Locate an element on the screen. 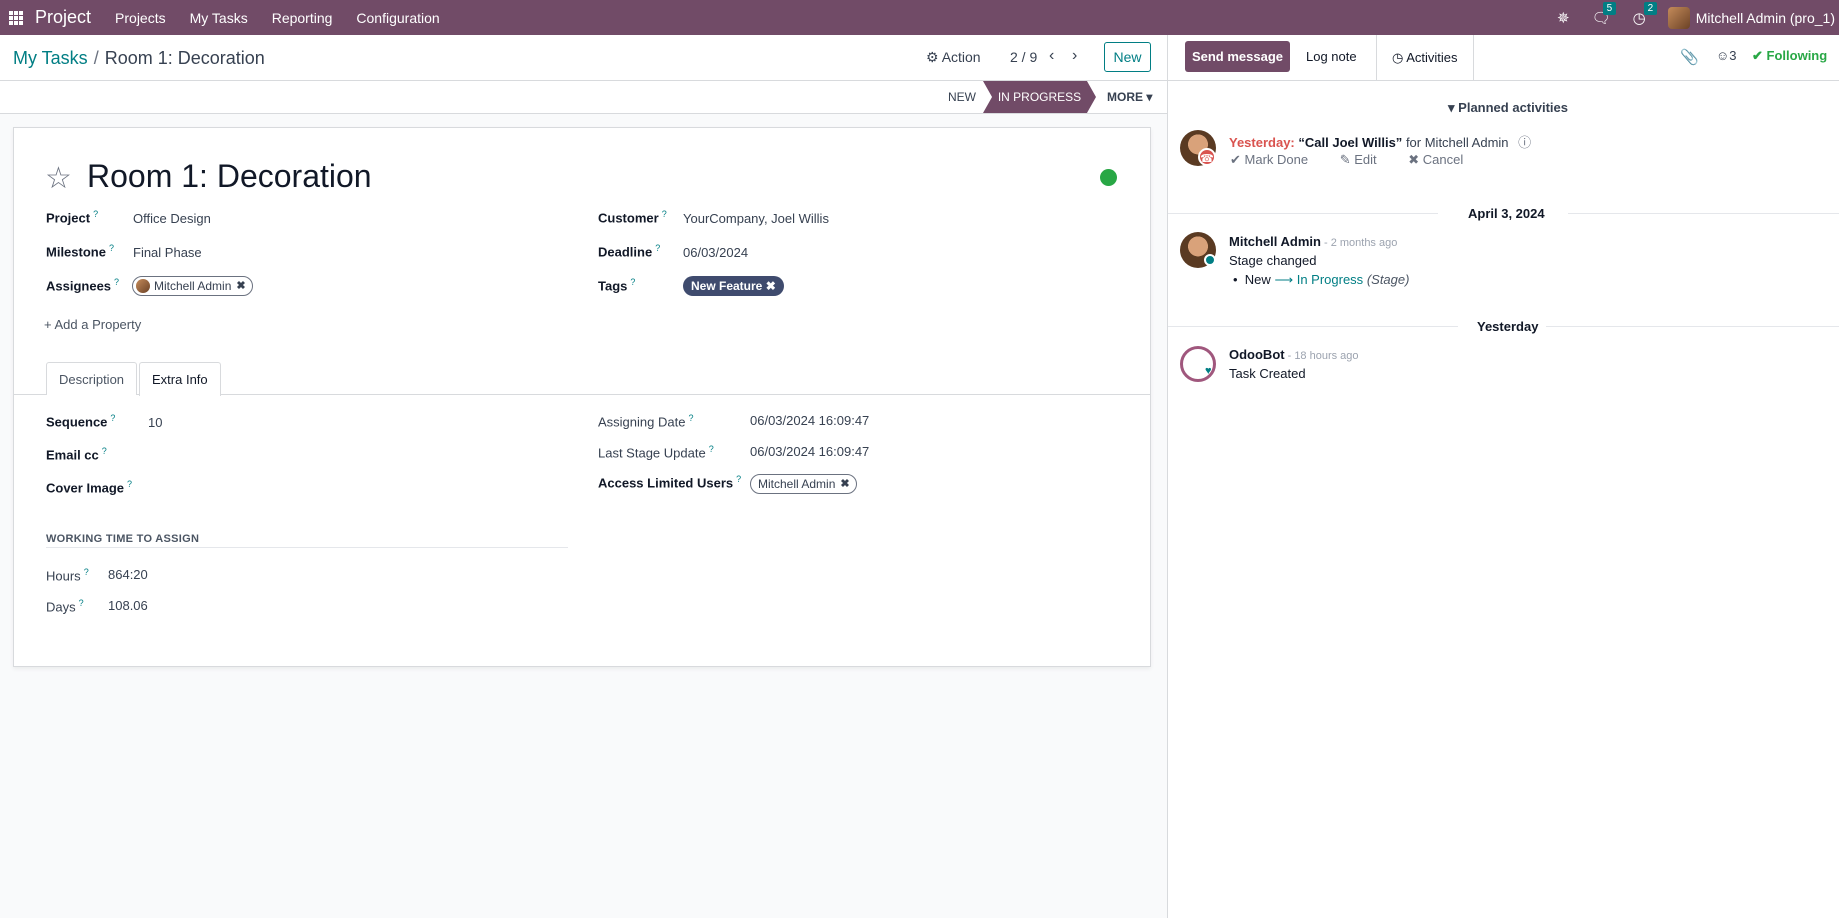 The width and height of the screenshot is (1839, 918). tab-description: Description is located at coordinates (92, 378).